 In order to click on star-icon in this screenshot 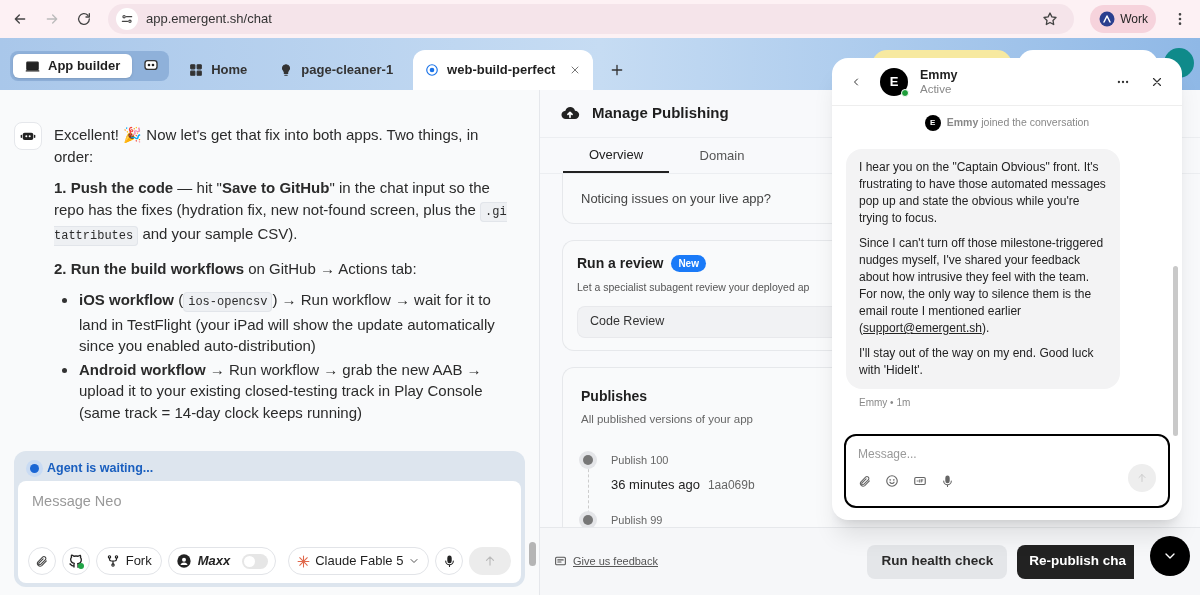, I will do `click(1050, 19)`.